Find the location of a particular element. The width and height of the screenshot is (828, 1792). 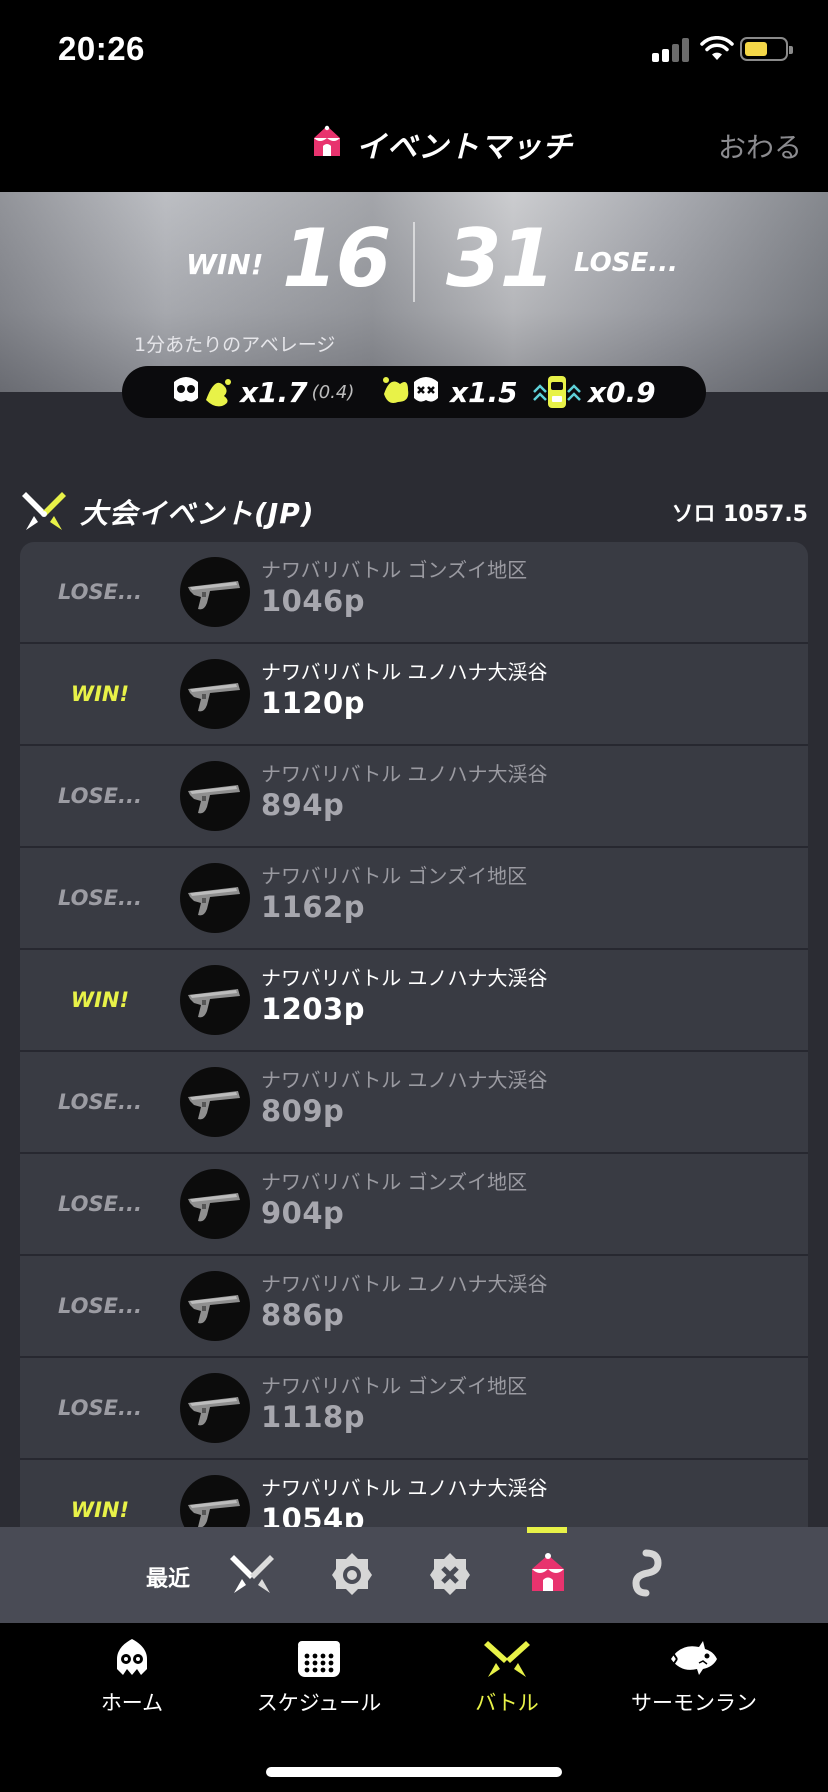

avg-assists-value: (0.4) is located at coordinates (333, 392).